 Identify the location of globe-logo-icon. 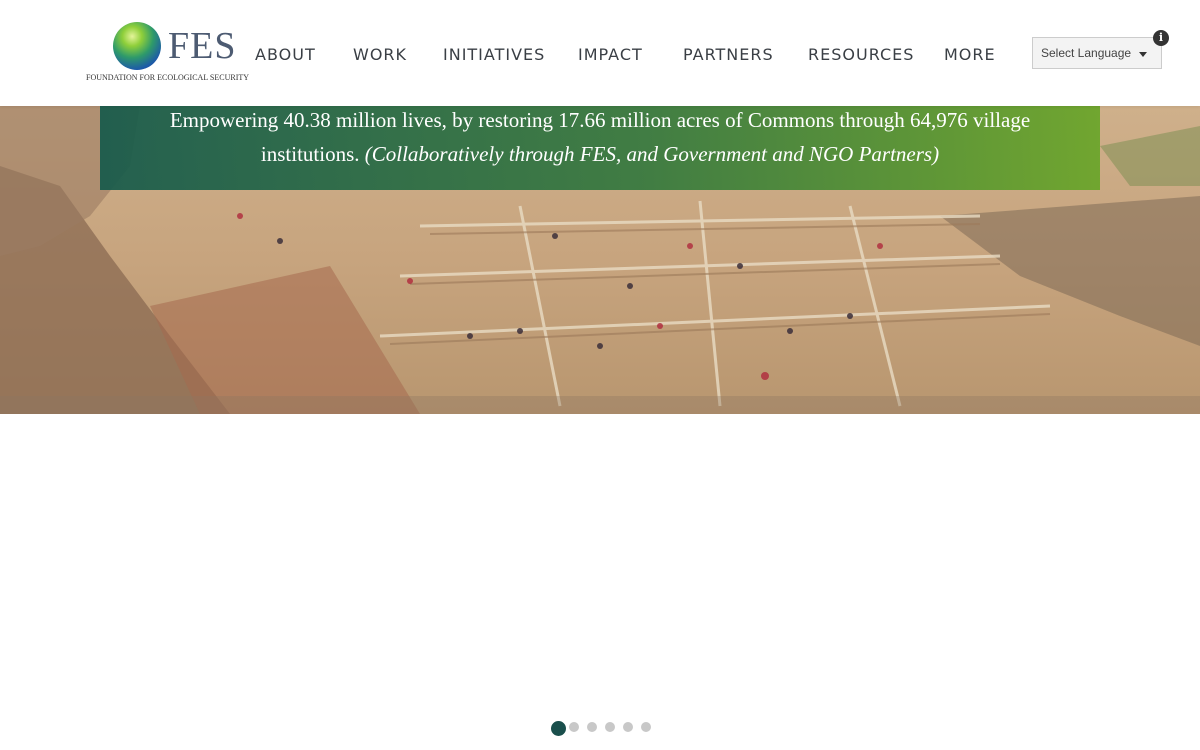
(137, 46).